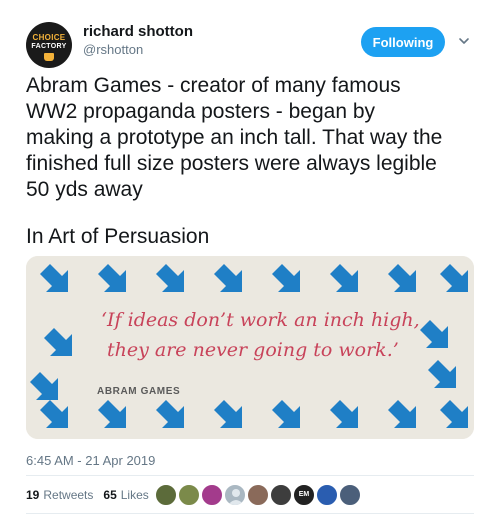 This screenshot has width=500, height=522. I want to click on likes-stat: 65 Likes, so click(125, 495).